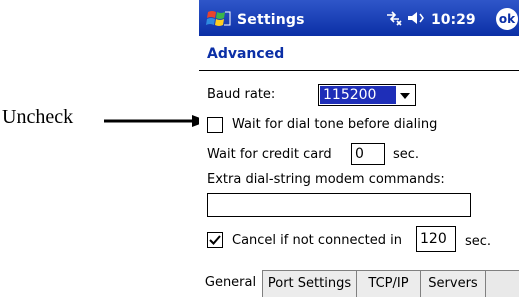 This screenshot has height=297, width=519. I want to click on ok-button: ok, so click(507, 19).